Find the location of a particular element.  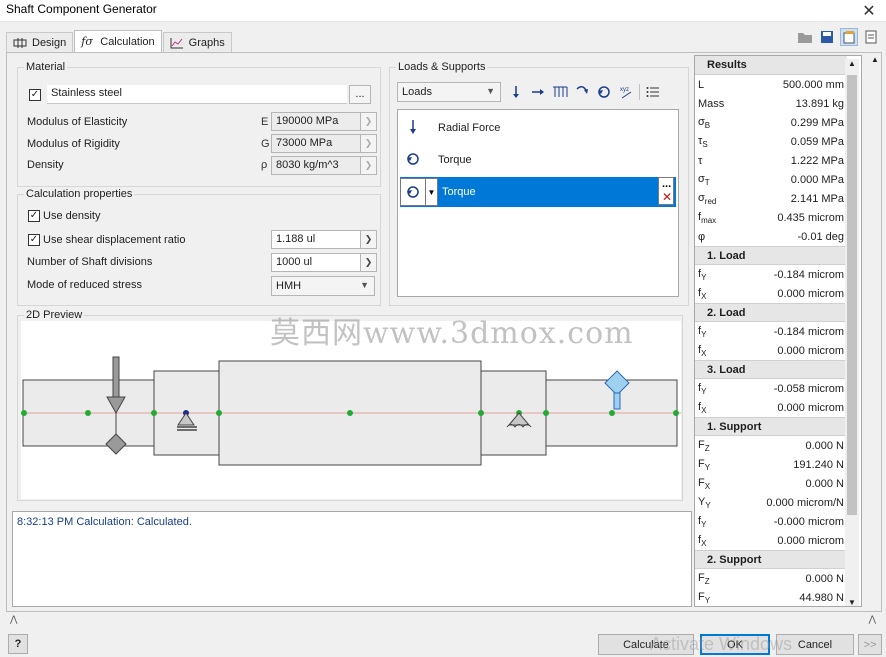

tab-strip: Design fσ Calculation Graphs is located at coordinates (119, 41).